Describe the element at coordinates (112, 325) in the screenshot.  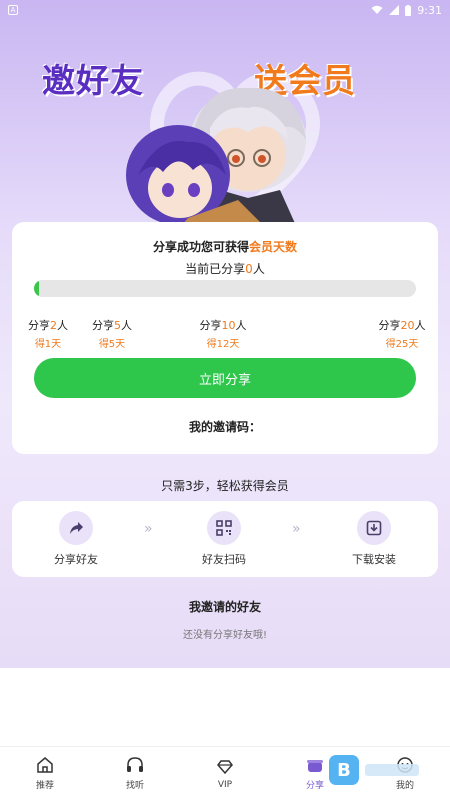
I see `milestone-label: 分亨5人` at that location.